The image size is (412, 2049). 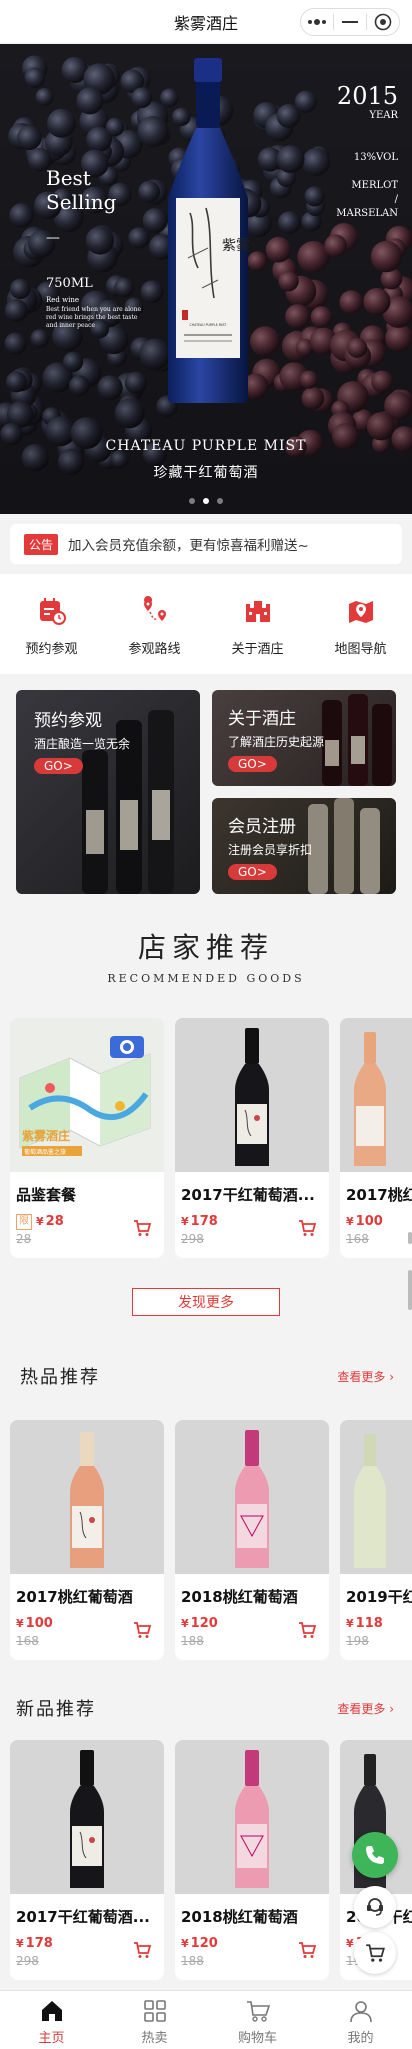 What do you see at coordinates (56, 1709) in the screenshot?
I see `new-section-title: 新品推荐` at bounding box center [56, 1709].